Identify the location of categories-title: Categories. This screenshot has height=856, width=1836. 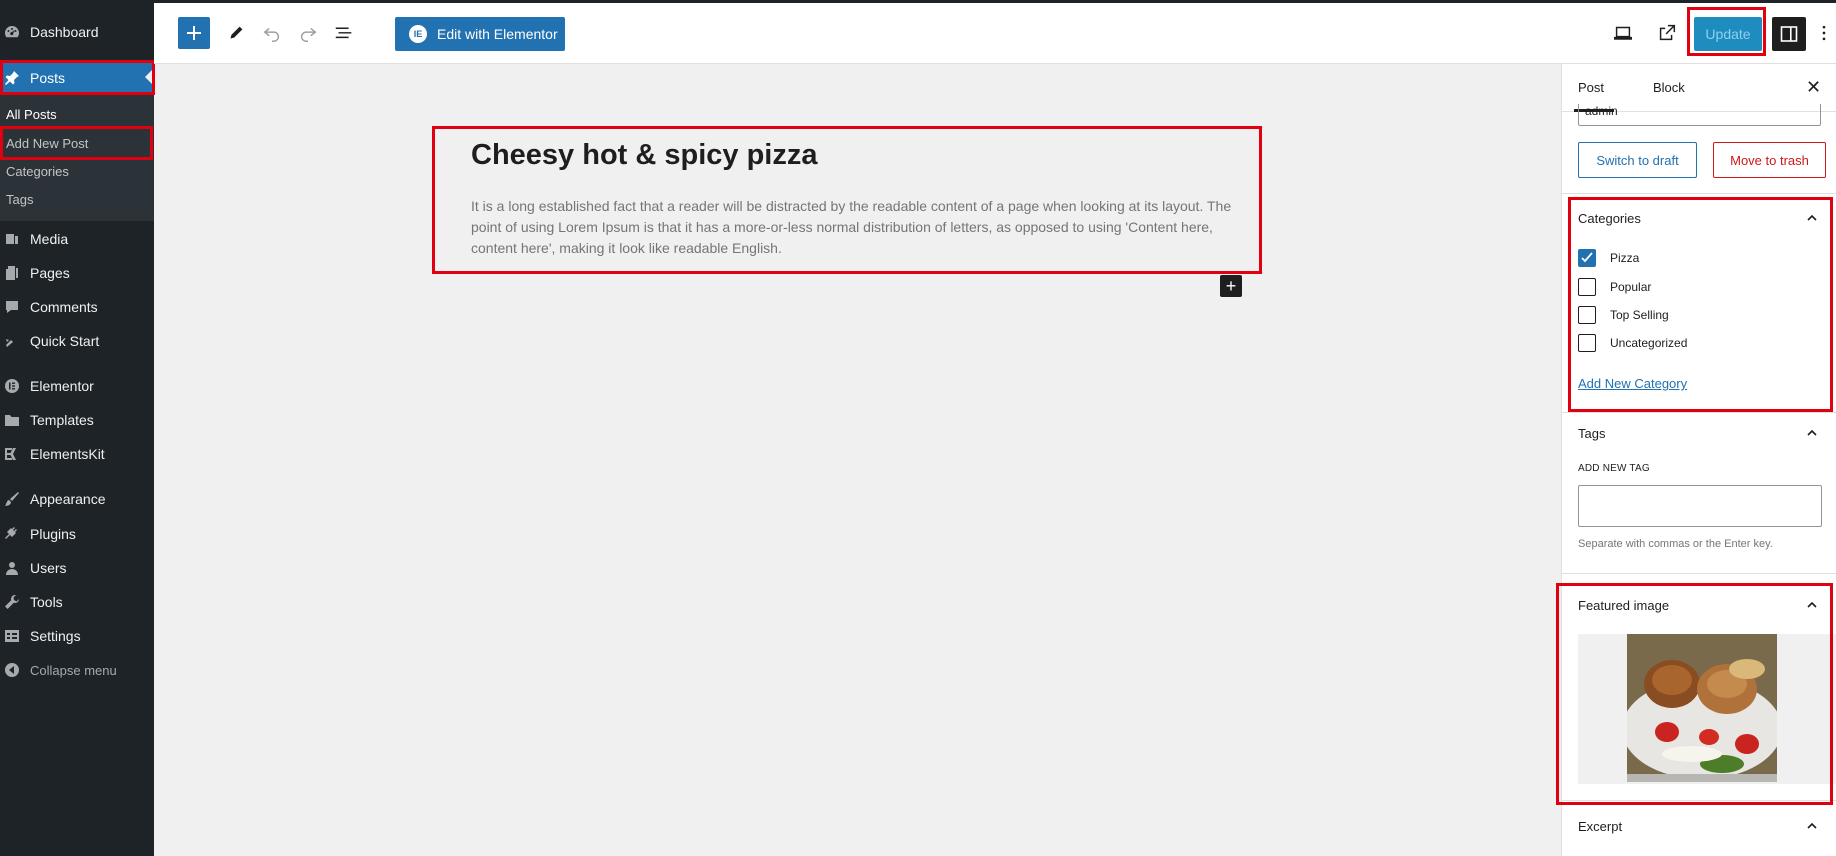
(1609, 218).